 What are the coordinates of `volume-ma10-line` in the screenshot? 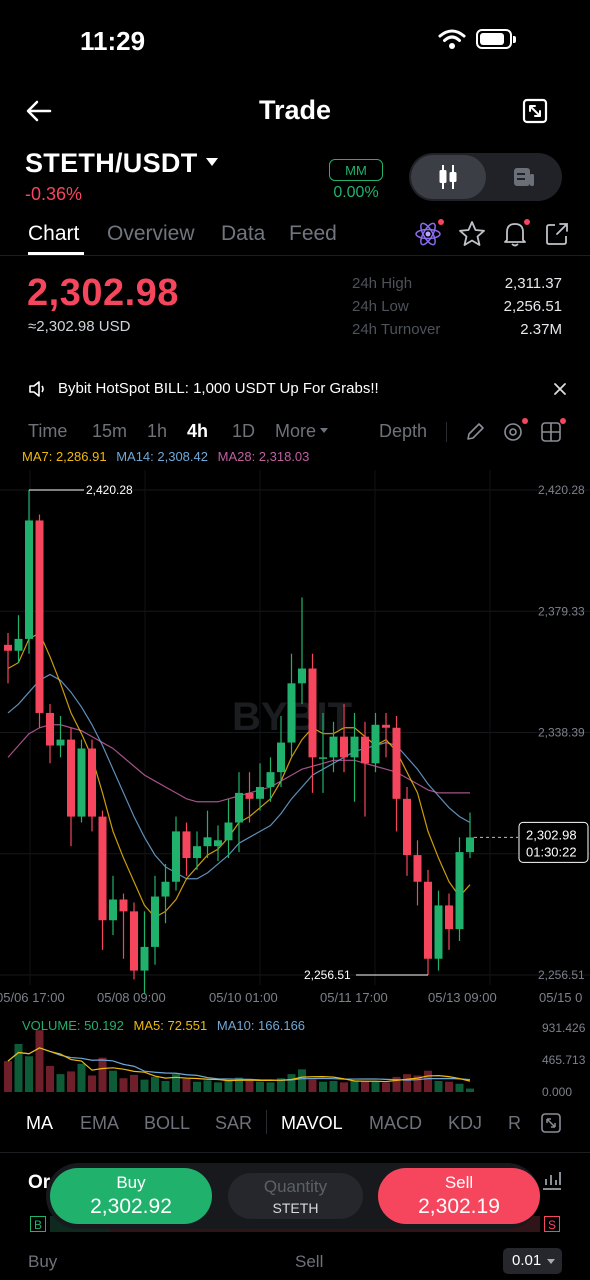 It's located at (239, 1064).